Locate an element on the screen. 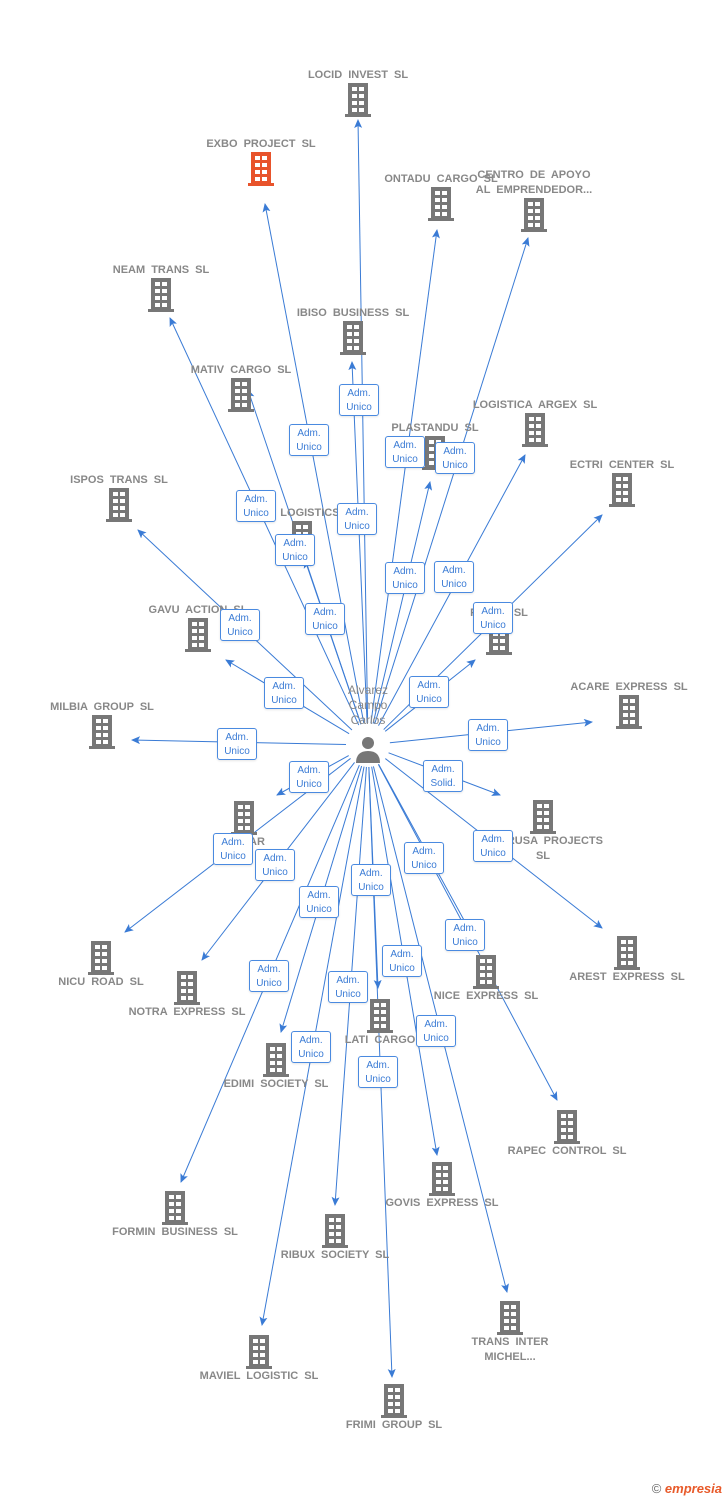  company-node: ECTRI CENTER SL is located at coordinates (622, 475).